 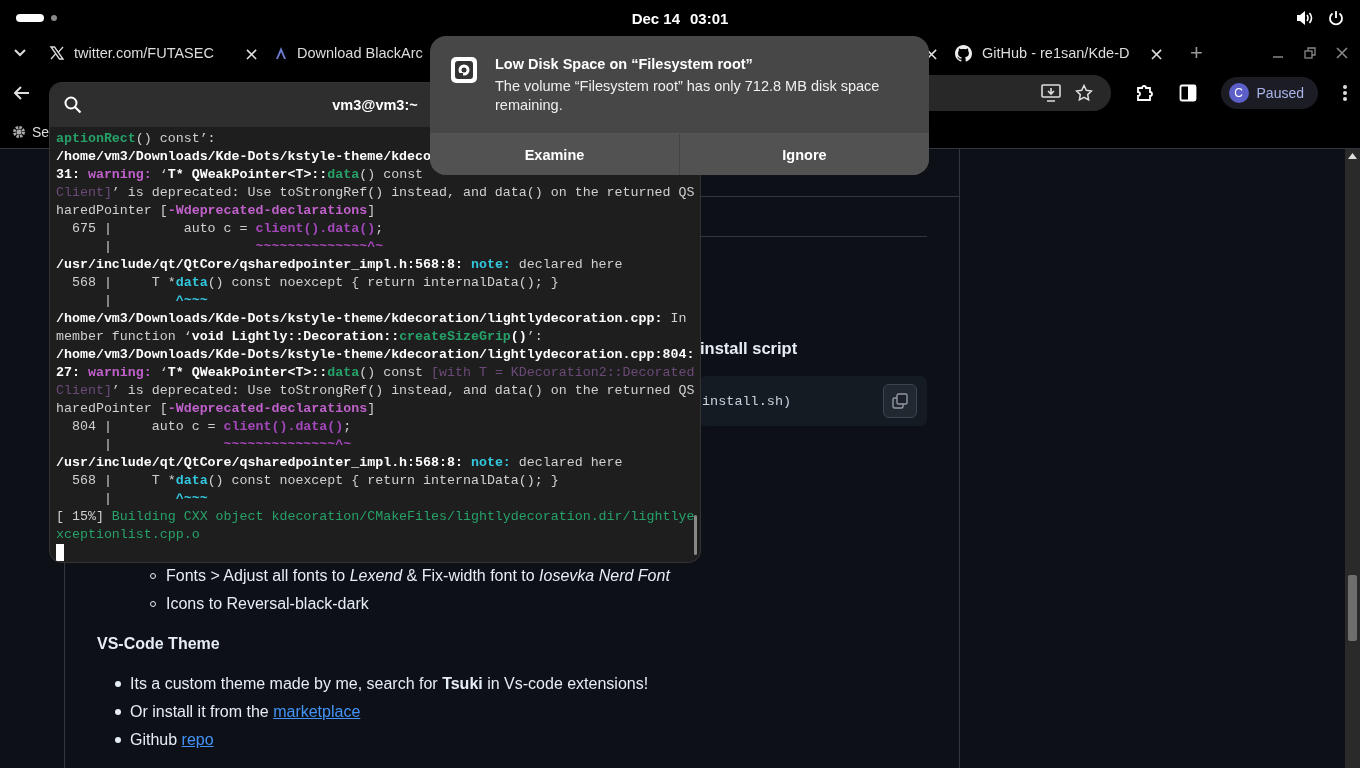 I want to click on terminal-line: xceptionlist.cpp.o, so click(x=128, y=535).